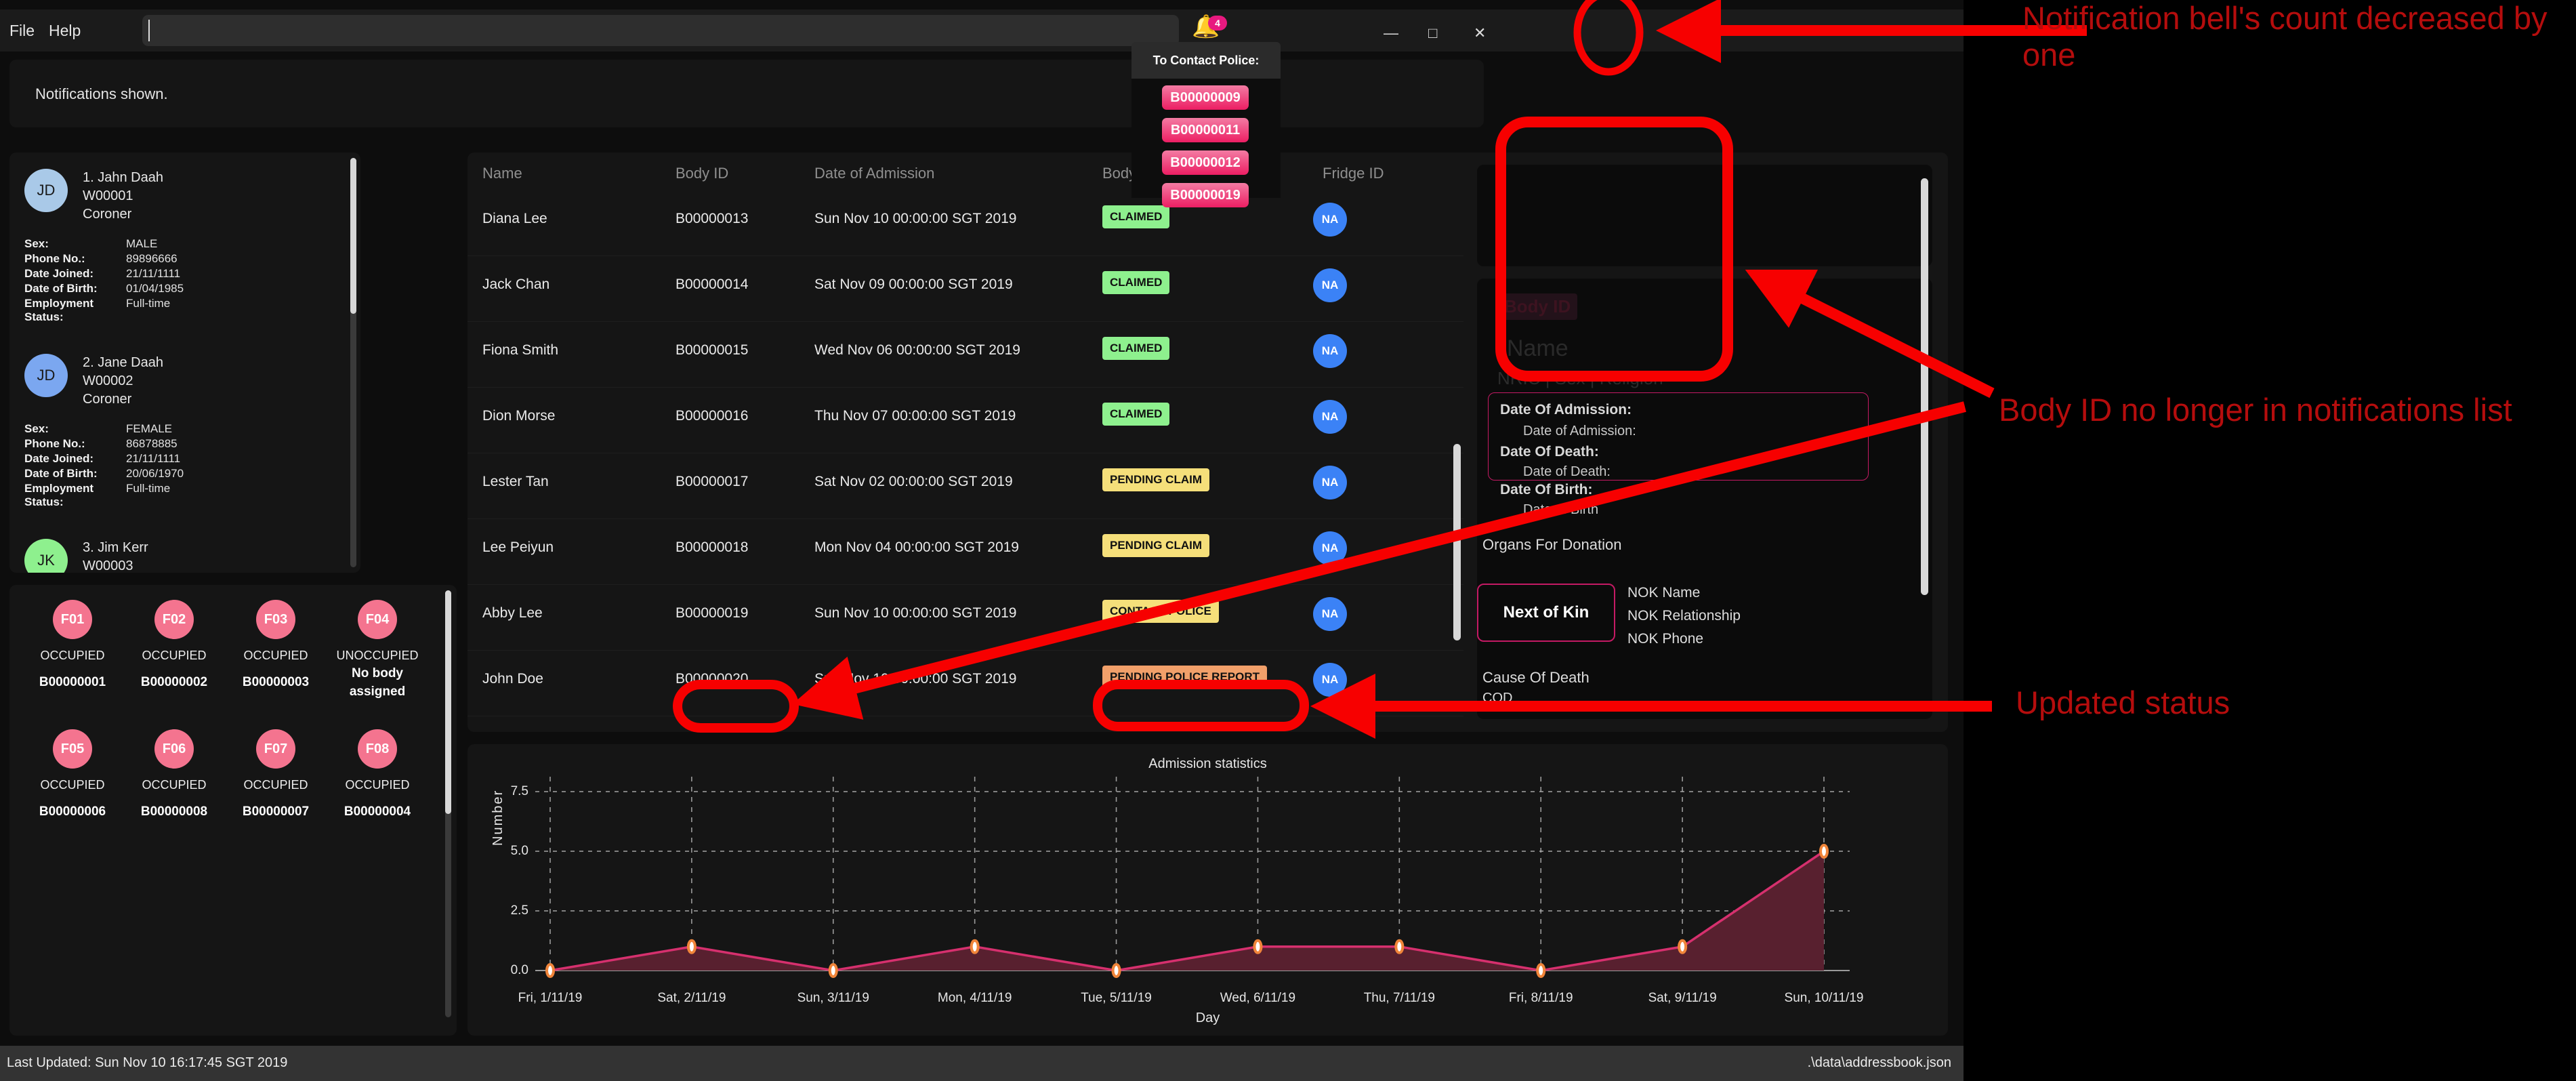 The height and width of the screenshot is (1081, 2576). I want to click on fridge-card: F02 OCCUPIED B00000002, so click(174, 650).